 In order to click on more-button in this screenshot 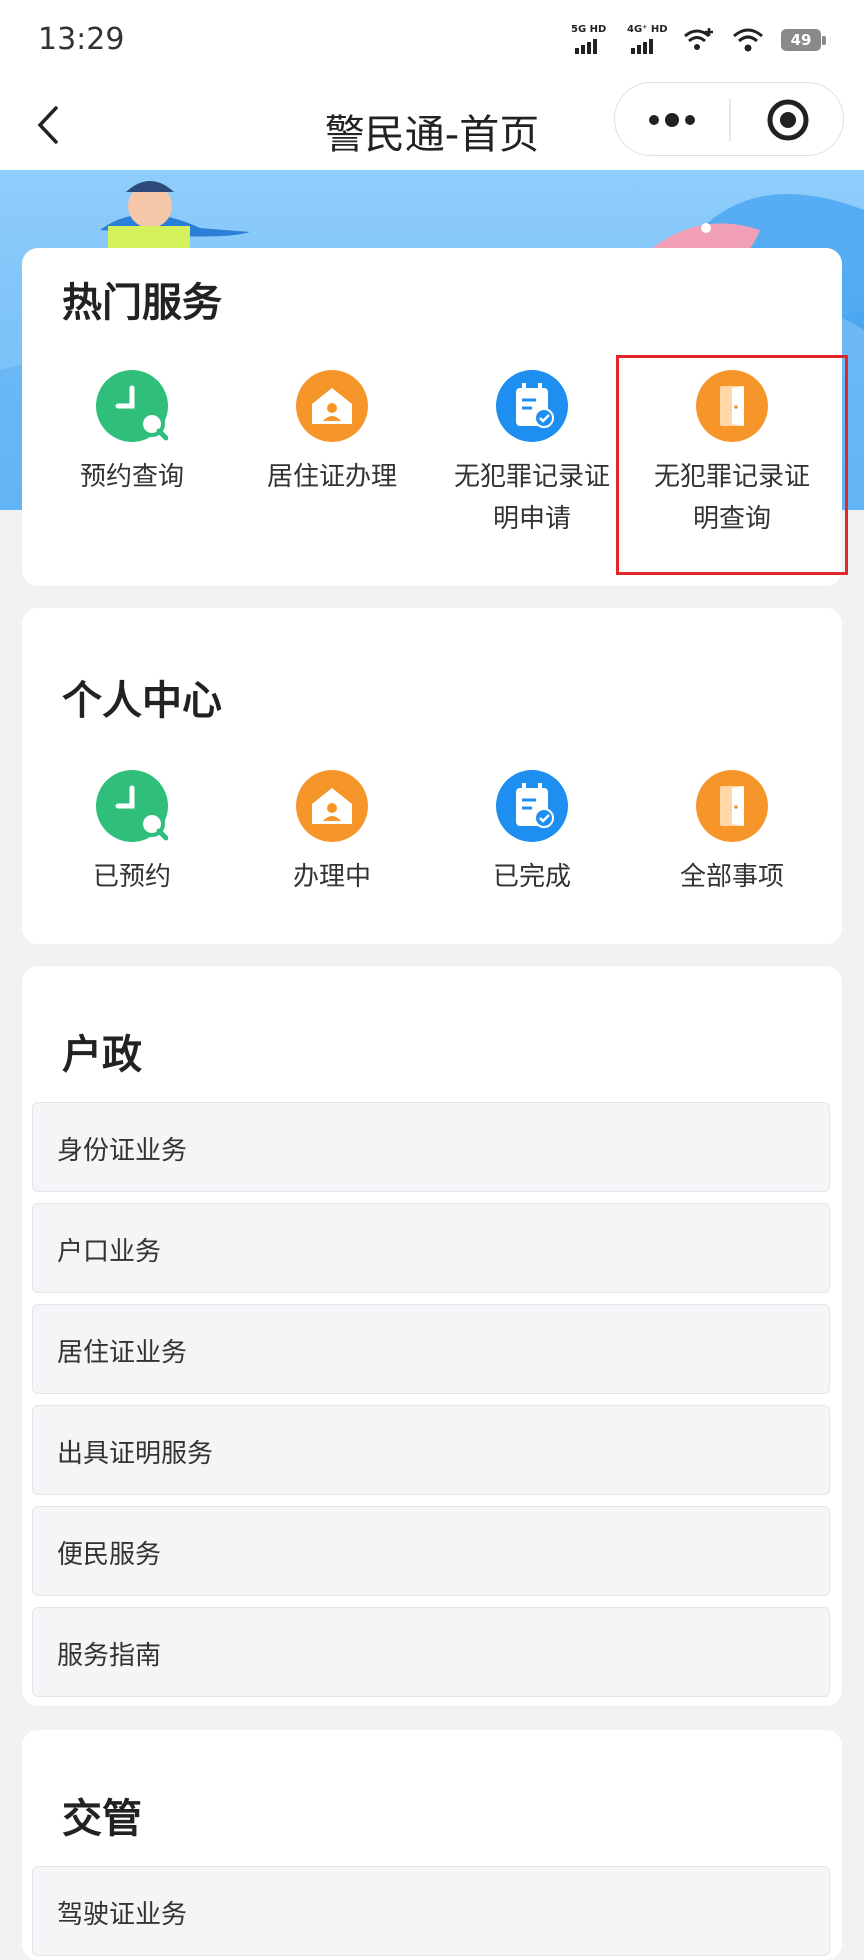, I will do `click(672, 120)`.